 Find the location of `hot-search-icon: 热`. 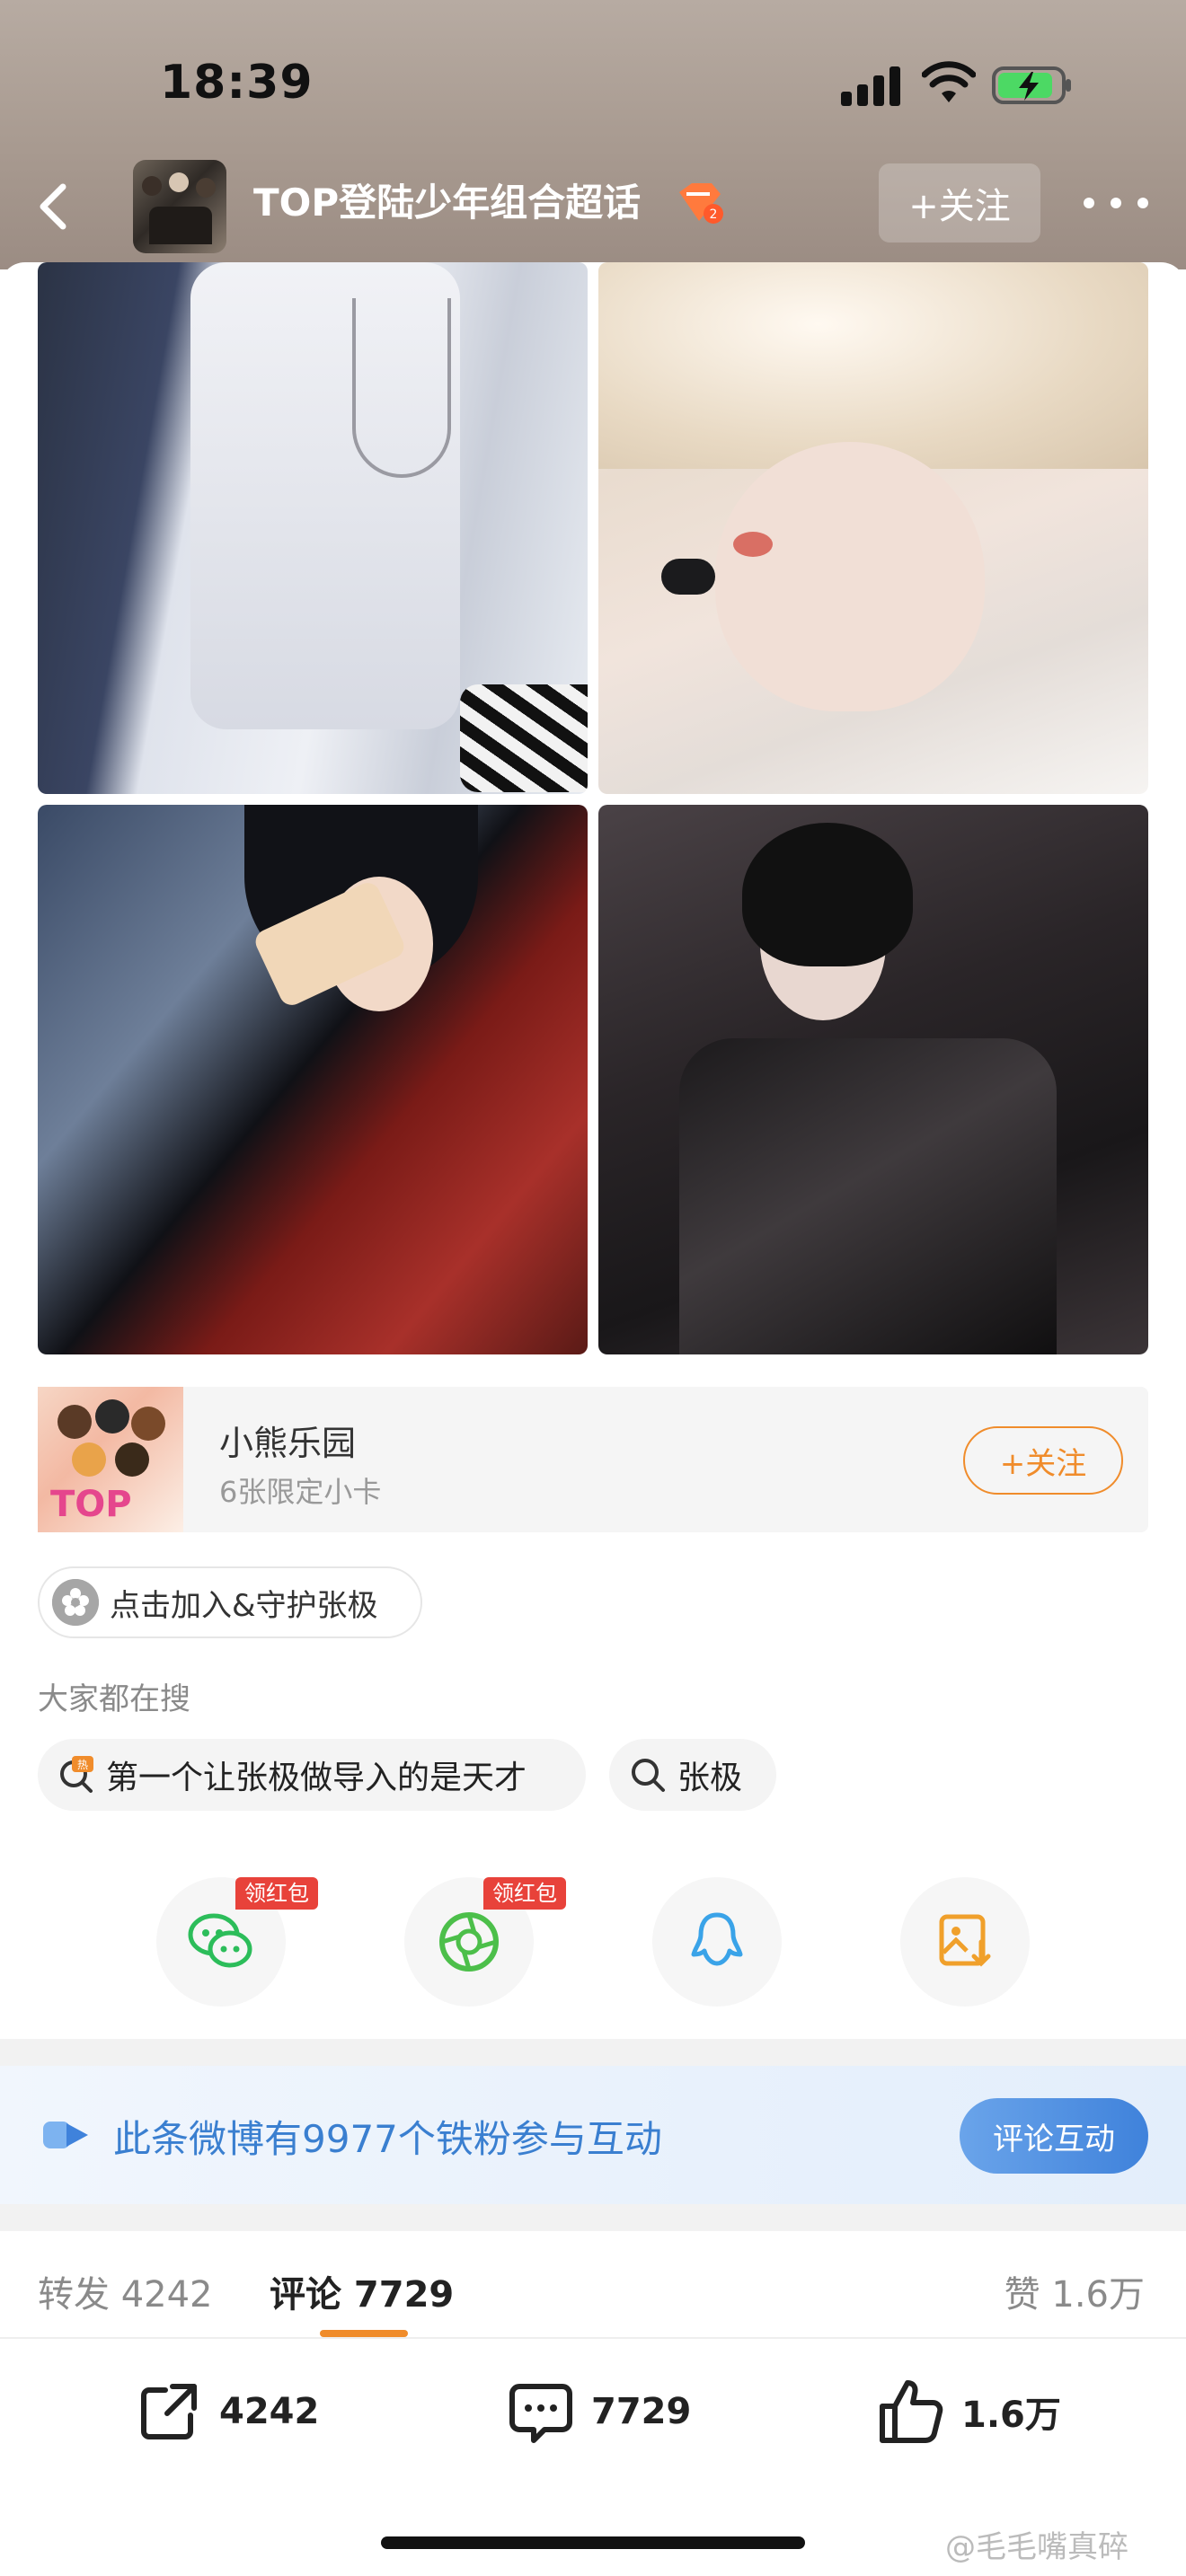

hot-search-icon: 热 is located at coordinates (76, 1775).